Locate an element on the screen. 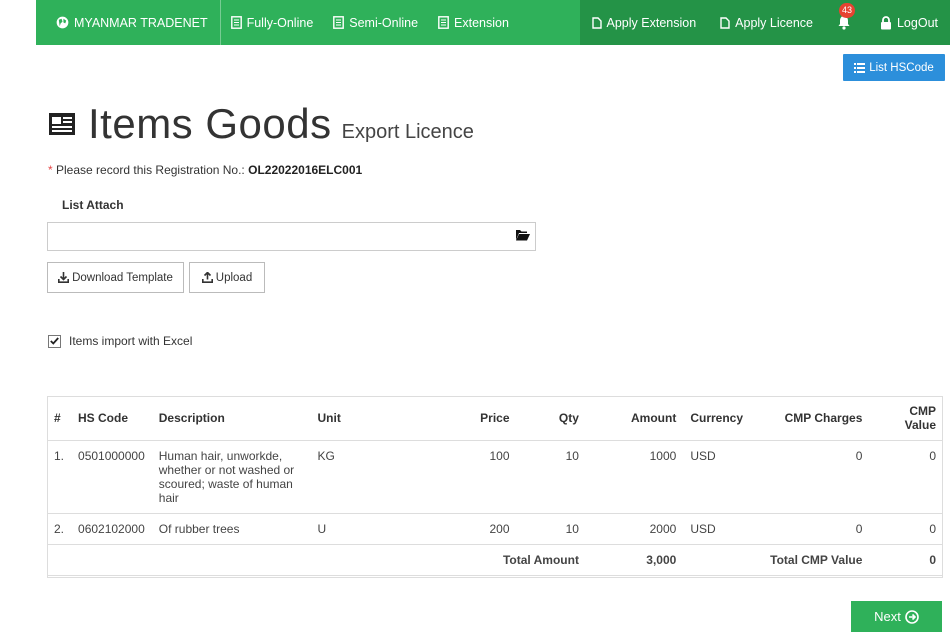  notification-button: 43 is located at coordinates (846, 22).